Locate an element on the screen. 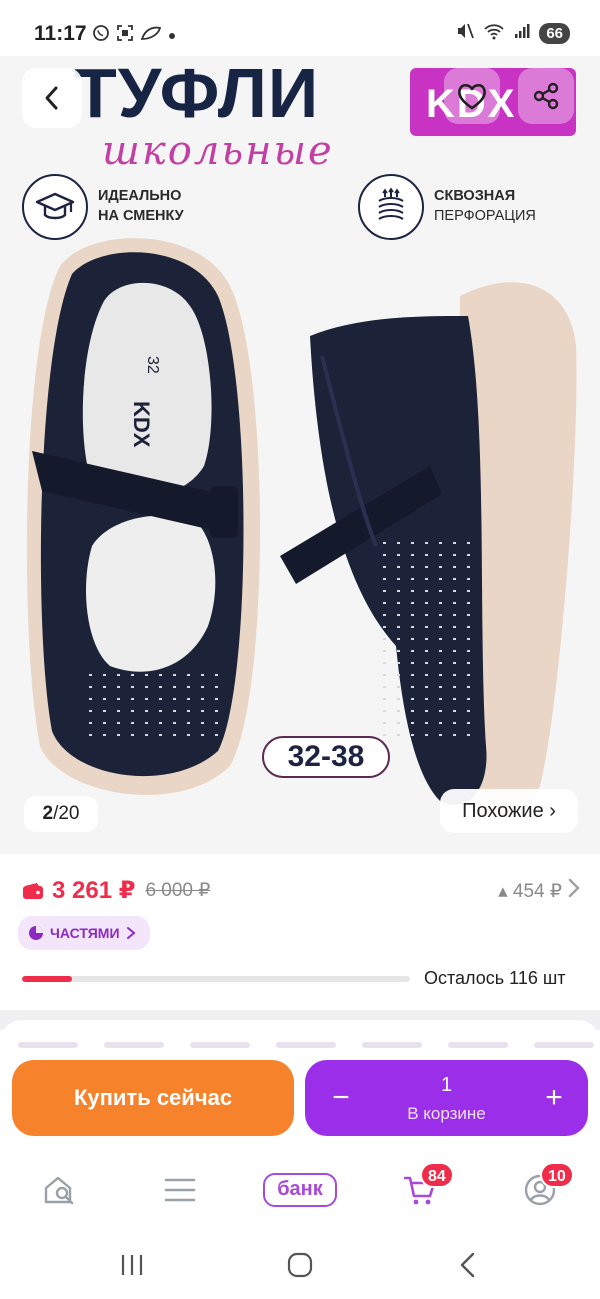  svg-text: 32 is located at coordinates (152, 365).